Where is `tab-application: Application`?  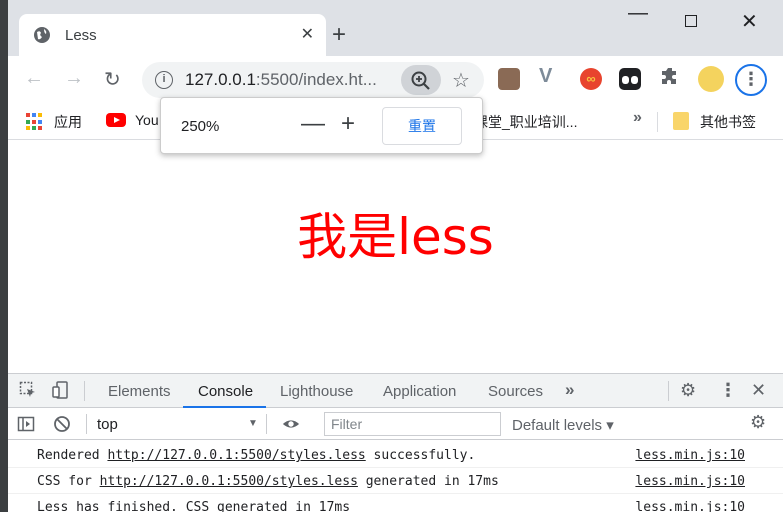 tab-application: Application is located at coordinates (419, 391).